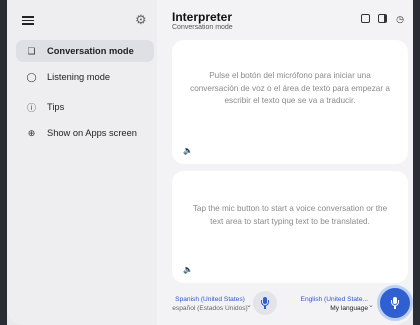  I want to click on menu-icon, so click(28, 20).